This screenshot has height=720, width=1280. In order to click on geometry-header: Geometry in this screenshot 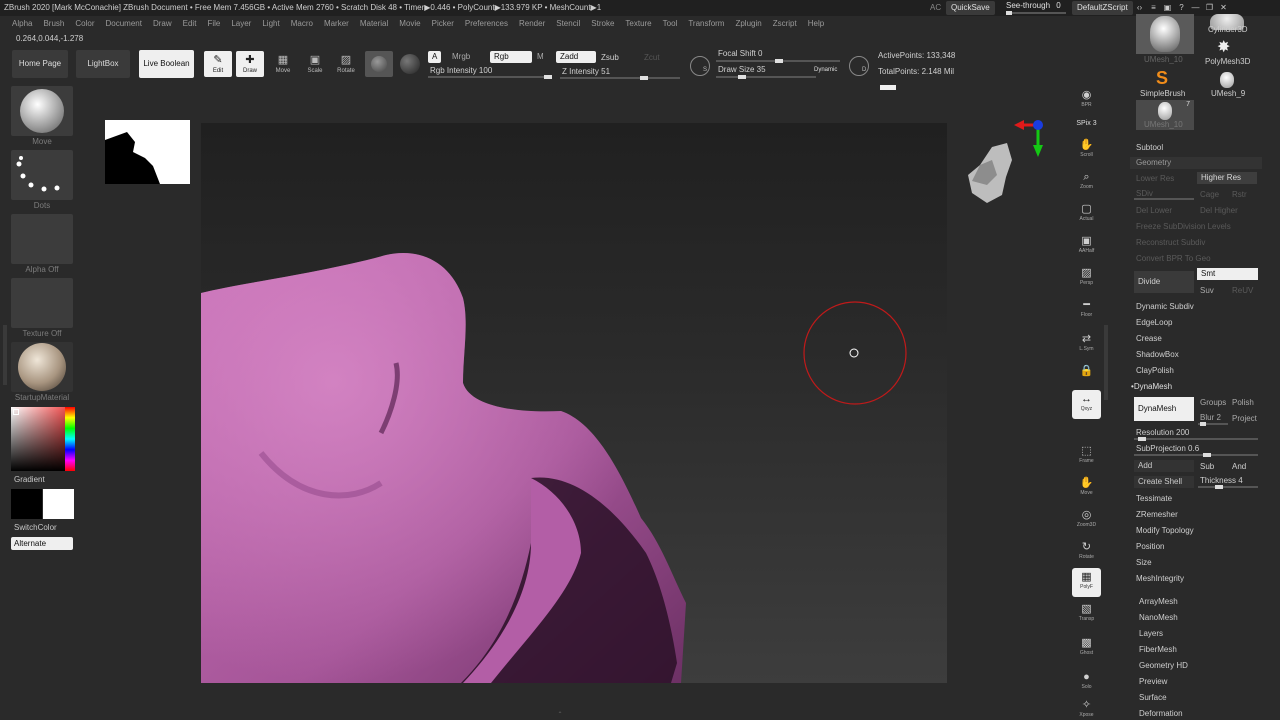, I will do `click(1196, 163)`.